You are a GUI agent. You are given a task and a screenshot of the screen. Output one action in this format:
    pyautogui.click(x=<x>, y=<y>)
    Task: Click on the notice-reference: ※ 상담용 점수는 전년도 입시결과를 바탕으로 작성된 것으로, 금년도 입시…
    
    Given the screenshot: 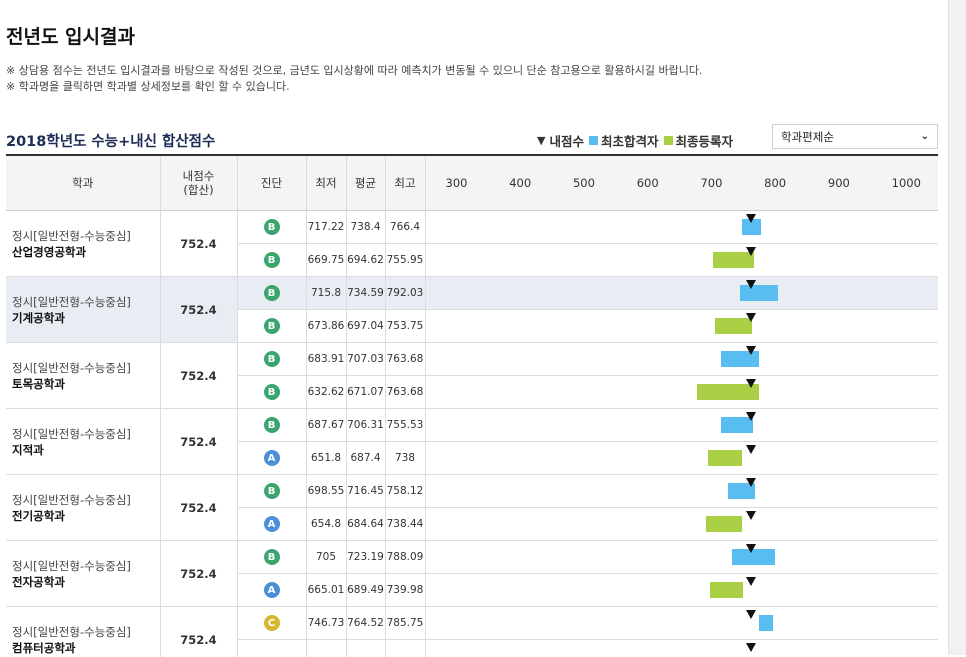 What is the action you would take?
    pyautogui.click(x=354, y=70)
    